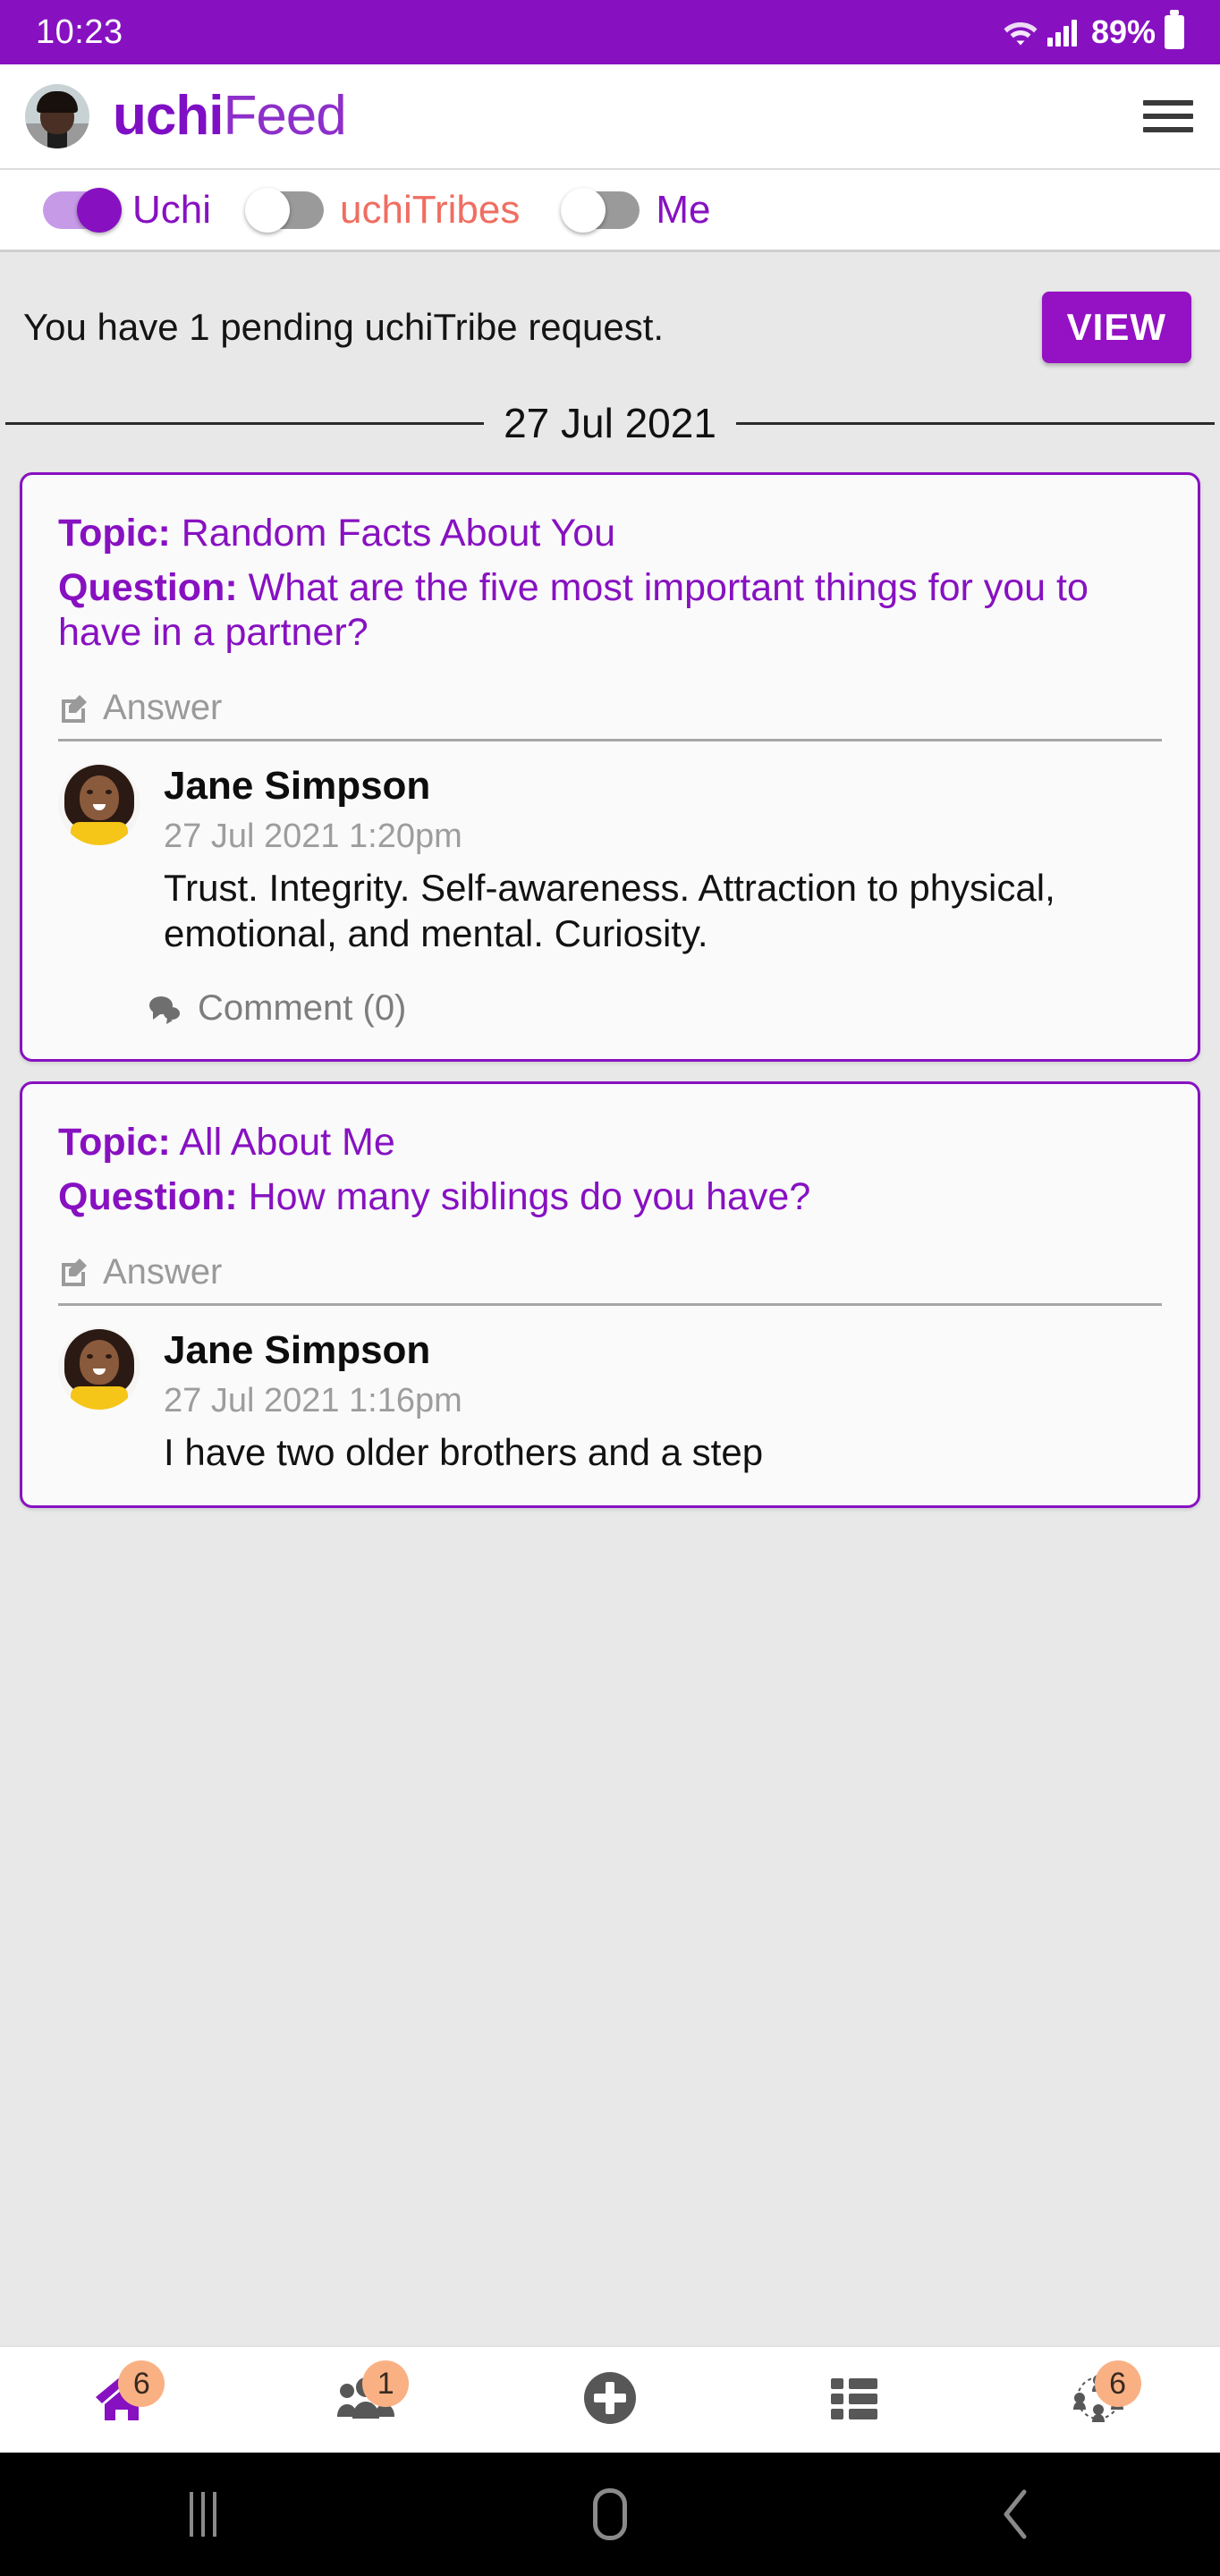  I want to click on nav-add, so click(610, 2400).